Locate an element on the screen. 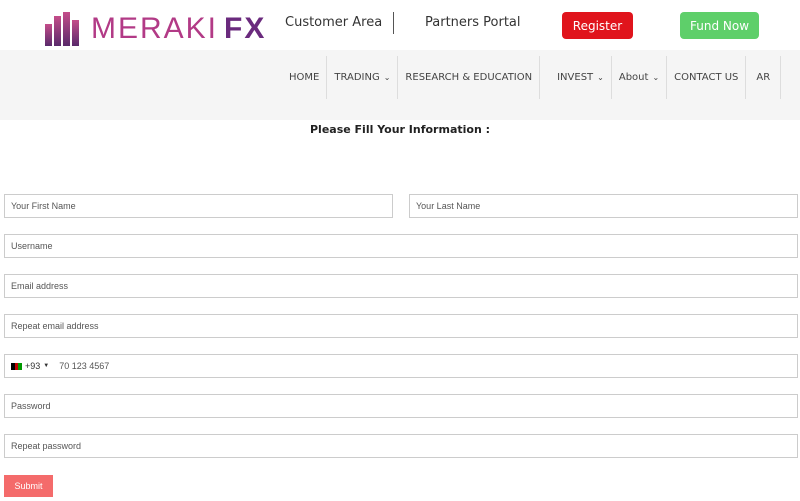  nav-item-home: HOME is located at coordinates (305, 77).